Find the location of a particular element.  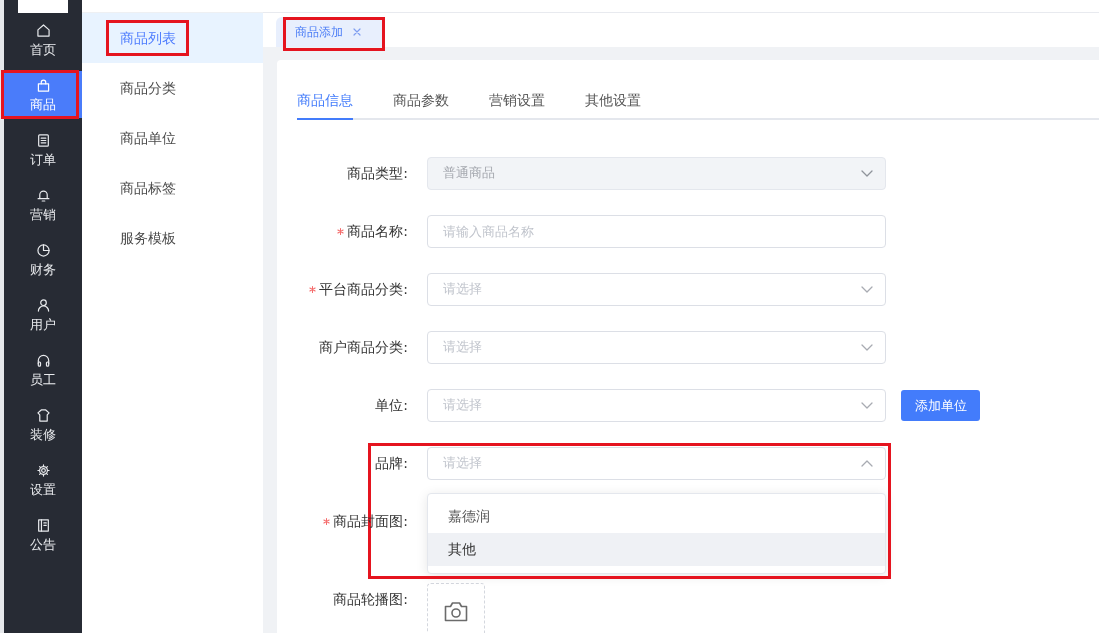

headphones-icon is located at coordinates (43, 360).